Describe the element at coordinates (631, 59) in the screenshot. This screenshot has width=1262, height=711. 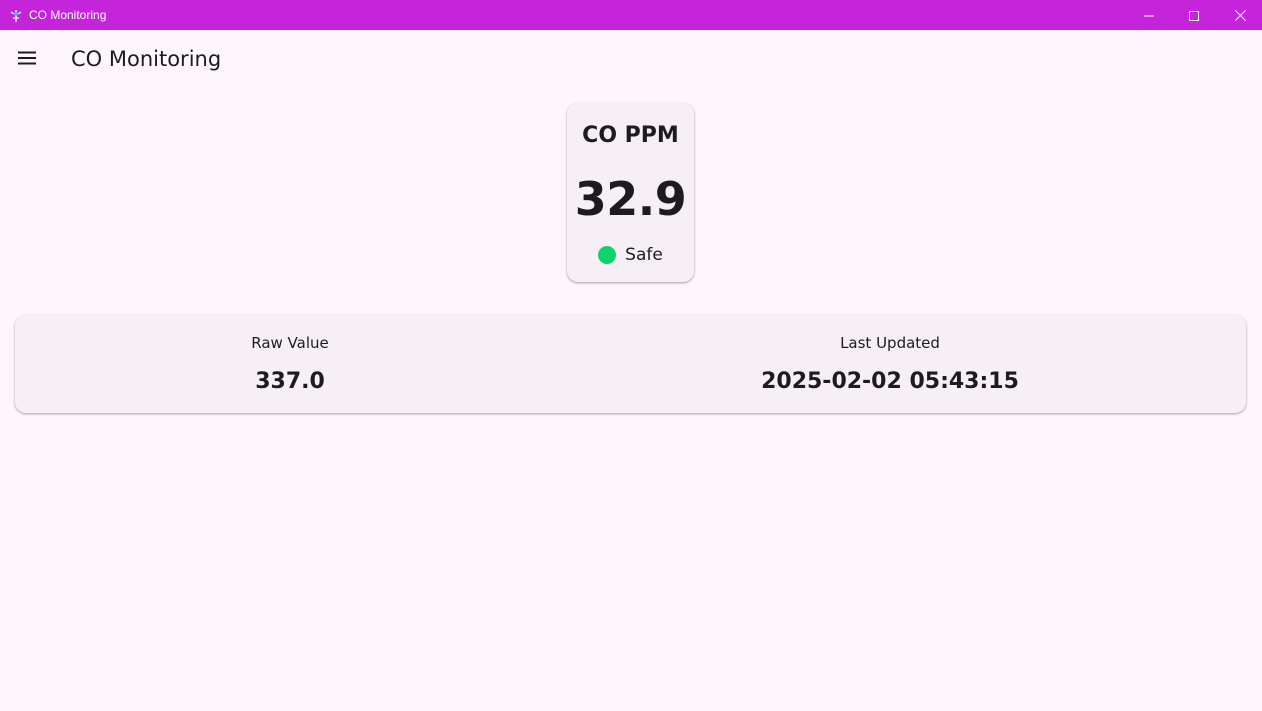
I see `app-bar: CO Monitoring` at that location.